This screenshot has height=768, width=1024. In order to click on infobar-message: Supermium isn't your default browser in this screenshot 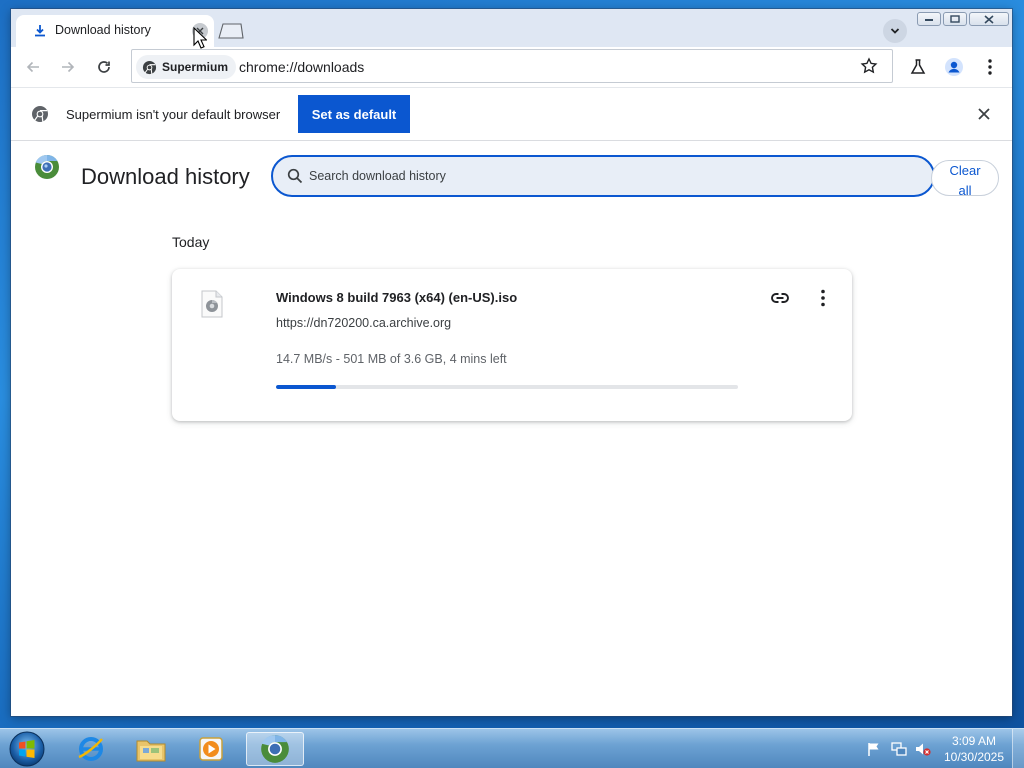, I will do `click(173, 114)`.